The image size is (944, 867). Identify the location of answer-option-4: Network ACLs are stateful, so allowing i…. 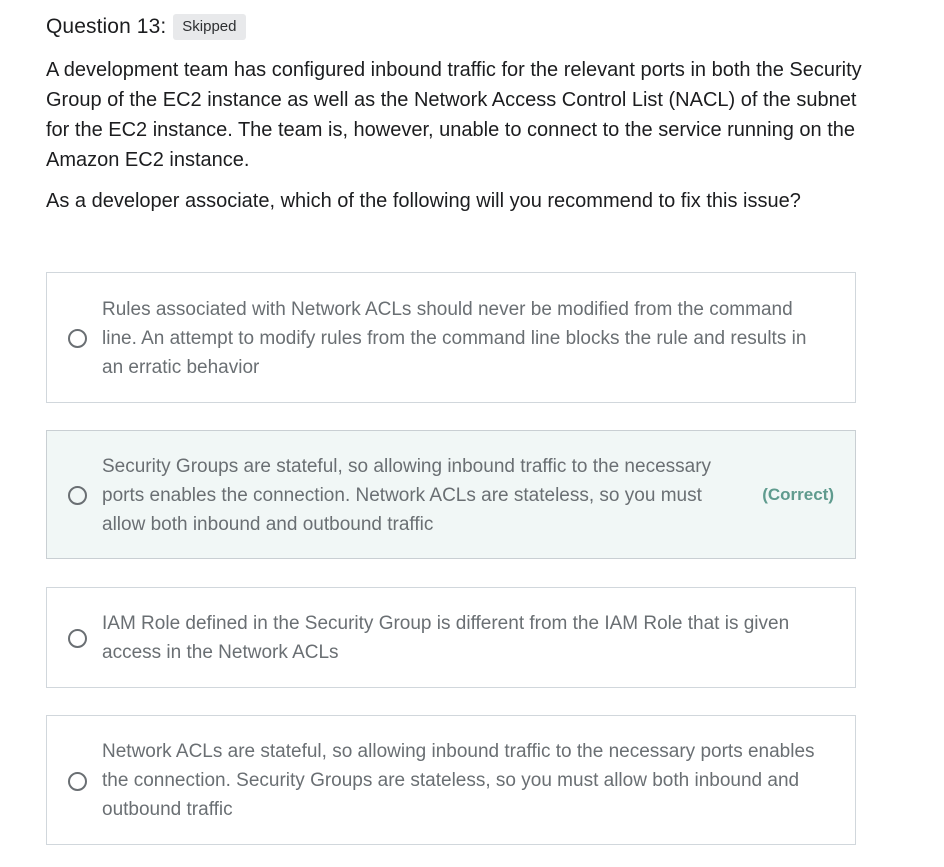
(451, 780).